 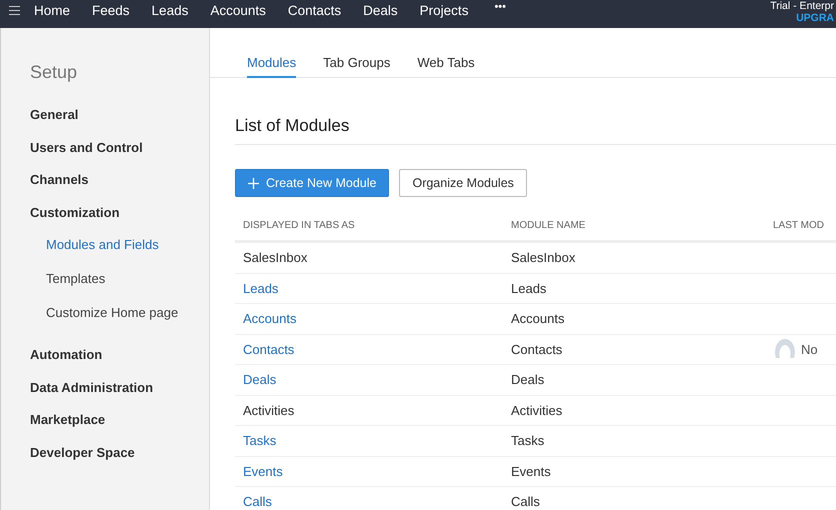 What do you see at coordinates (548, 225) in the screenshot?
I see `column-header: MODULE NAME` at bounding box center [548, 225].